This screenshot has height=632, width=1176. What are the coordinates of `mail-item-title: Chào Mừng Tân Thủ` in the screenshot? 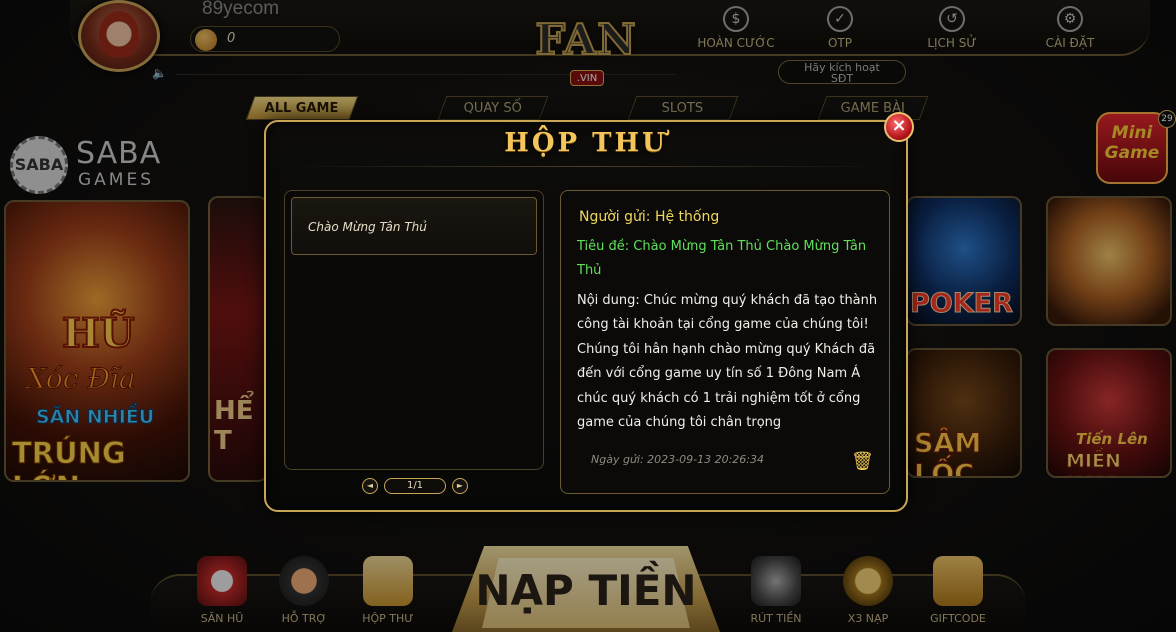 It's located at (367, 227).